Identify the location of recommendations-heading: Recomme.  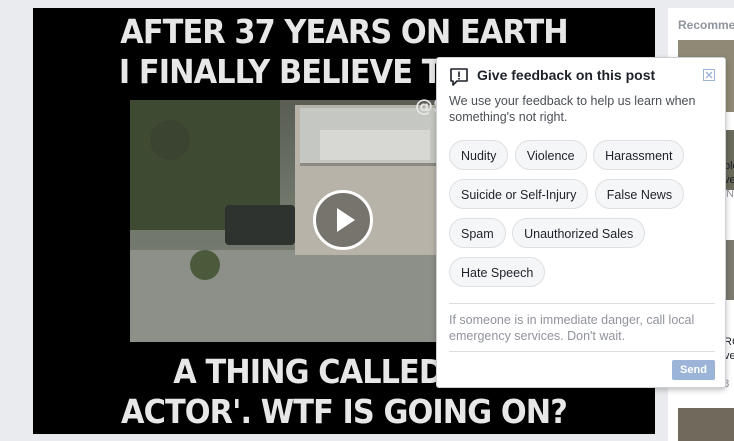
(706, 25).